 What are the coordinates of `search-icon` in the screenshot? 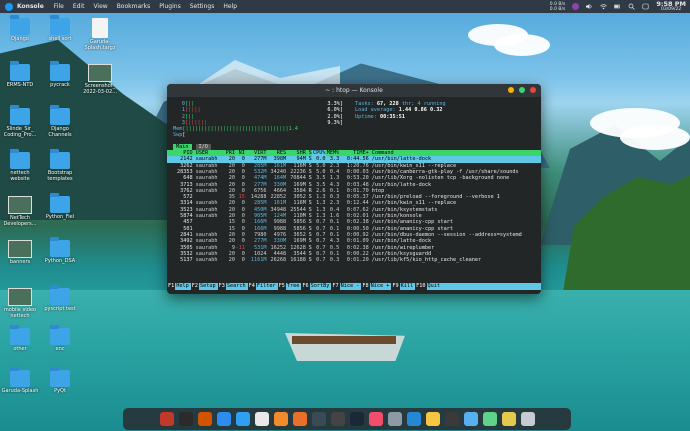 It's located at (632, 6).